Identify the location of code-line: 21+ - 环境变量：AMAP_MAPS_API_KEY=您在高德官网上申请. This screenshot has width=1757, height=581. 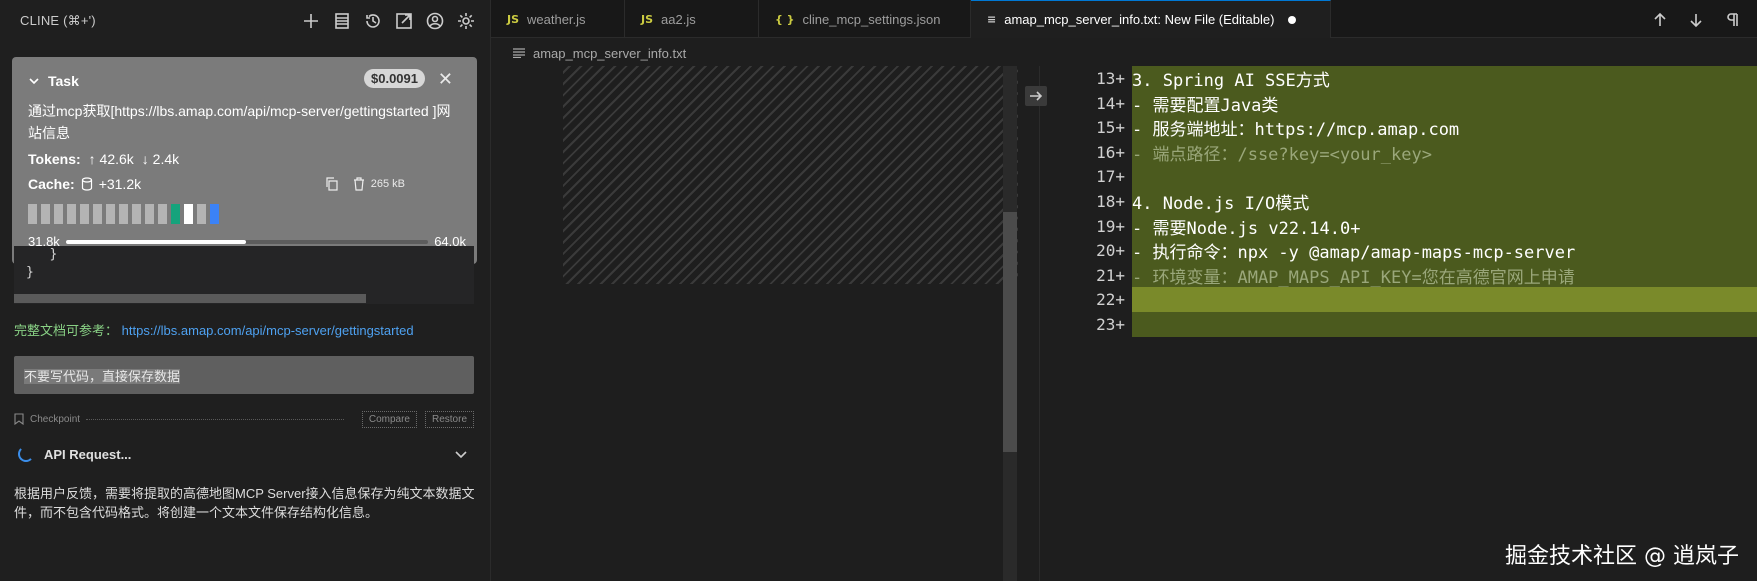
(1407, 275).